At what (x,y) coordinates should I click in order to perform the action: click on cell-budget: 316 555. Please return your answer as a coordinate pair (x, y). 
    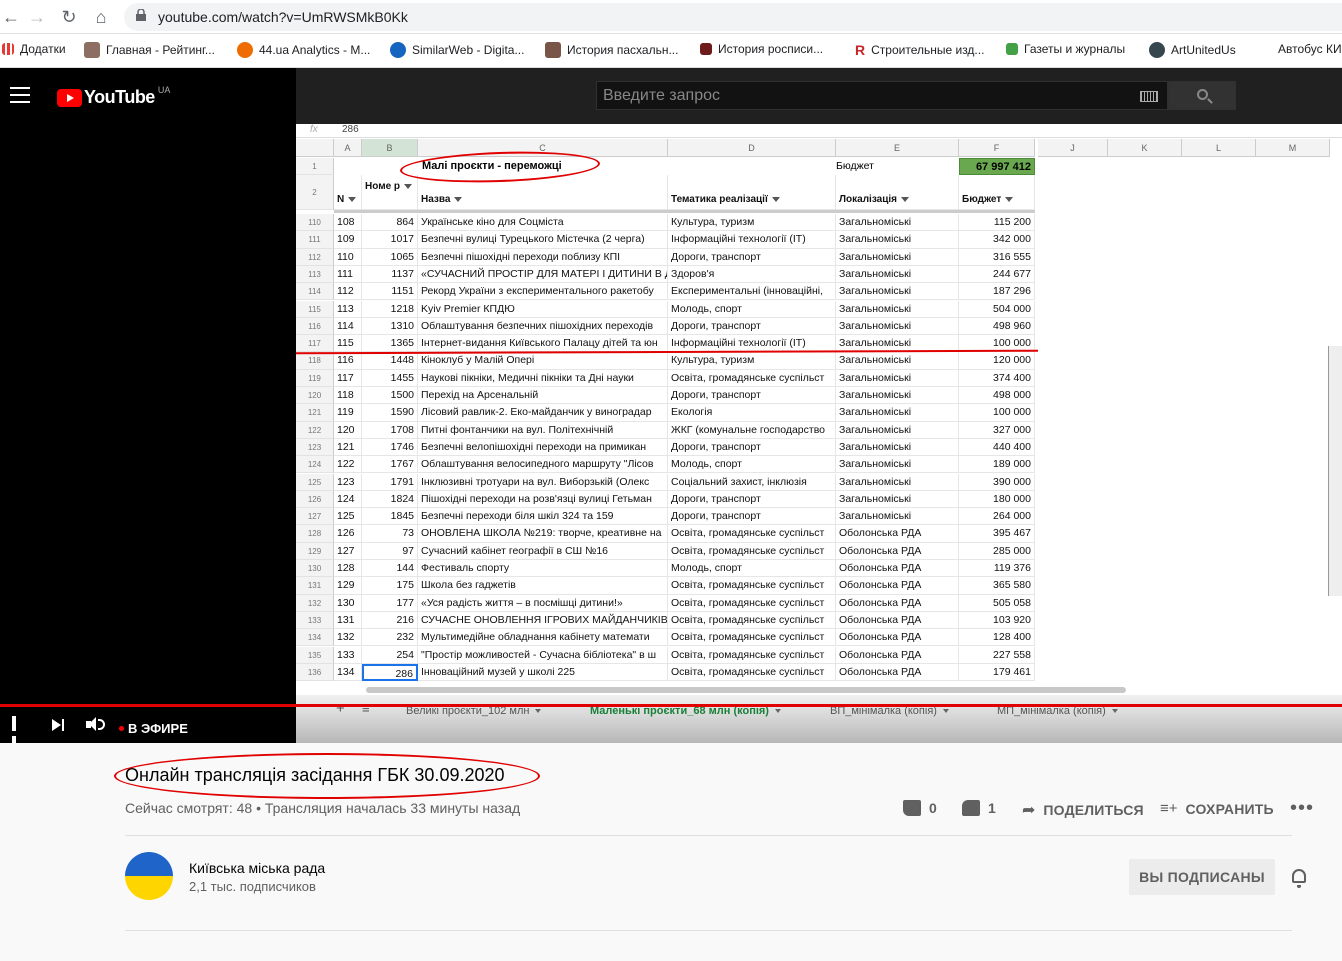
    Looking at the image, I should click on (997, 257).